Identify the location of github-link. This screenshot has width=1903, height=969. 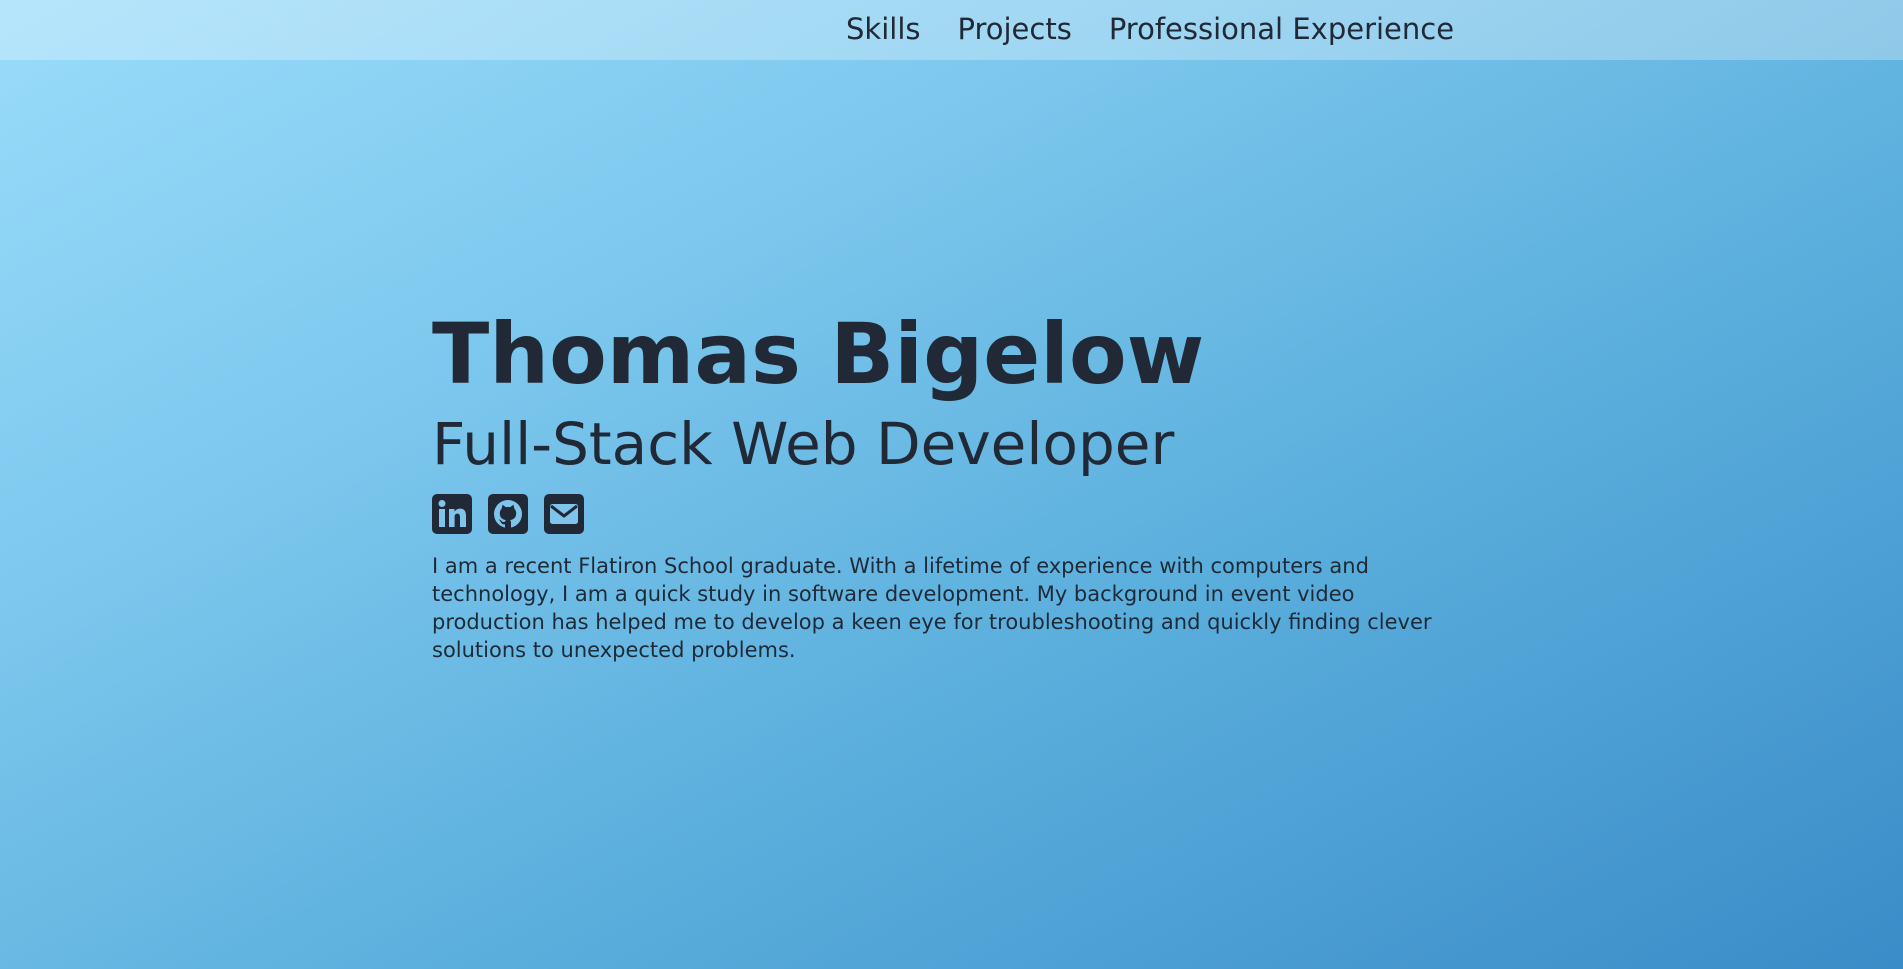
(508, 514).